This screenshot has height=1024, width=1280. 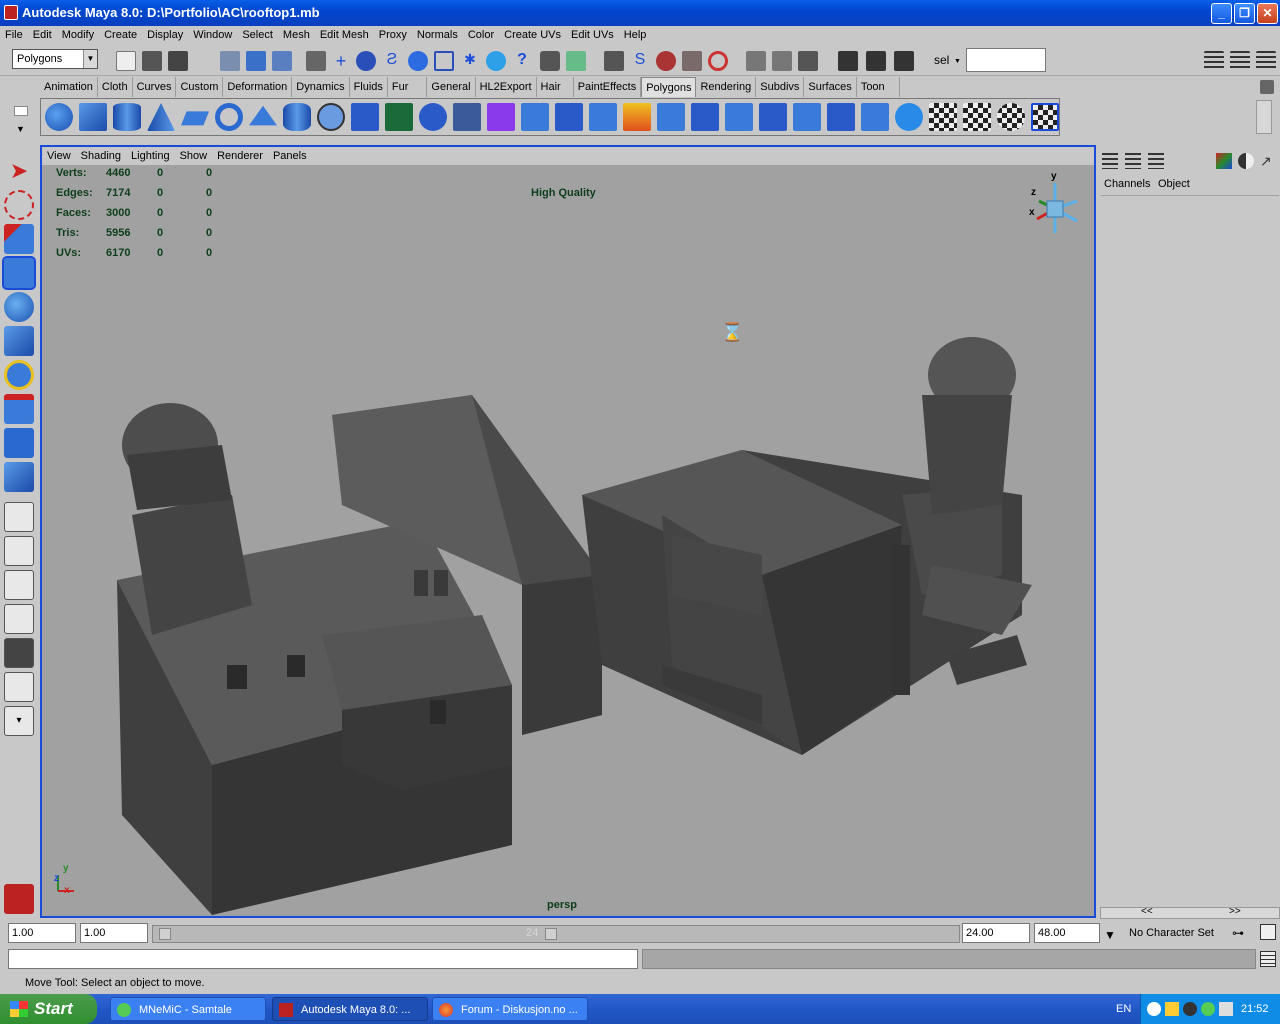 I want to click on layer-editor-icon, so click(x=1133, y=161).